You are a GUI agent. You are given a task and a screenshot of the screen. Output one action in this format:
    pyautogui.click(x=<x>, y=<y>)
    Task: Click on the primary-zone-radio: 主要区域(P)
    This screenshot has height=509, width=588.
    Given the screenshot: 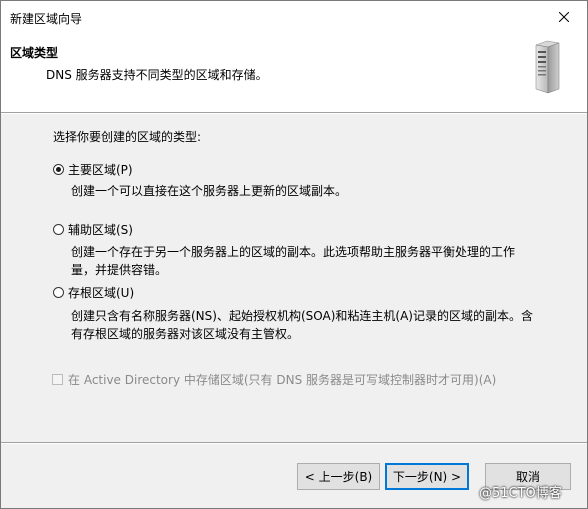 What is the action you would take?
    pyautogui.click(x=93, y=169)
    